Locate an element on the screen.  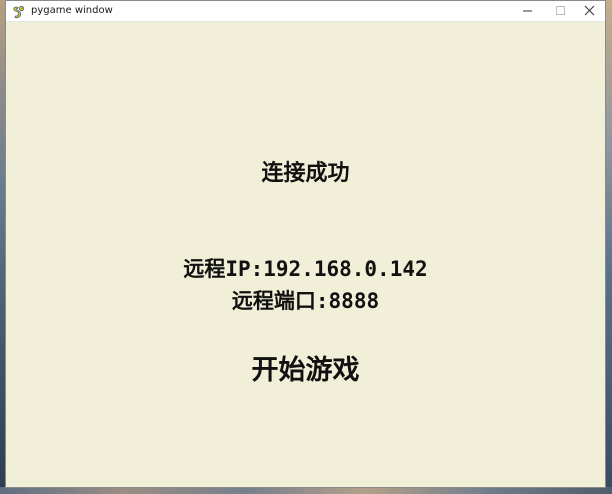
close-button is located at coordinates (590, 11).